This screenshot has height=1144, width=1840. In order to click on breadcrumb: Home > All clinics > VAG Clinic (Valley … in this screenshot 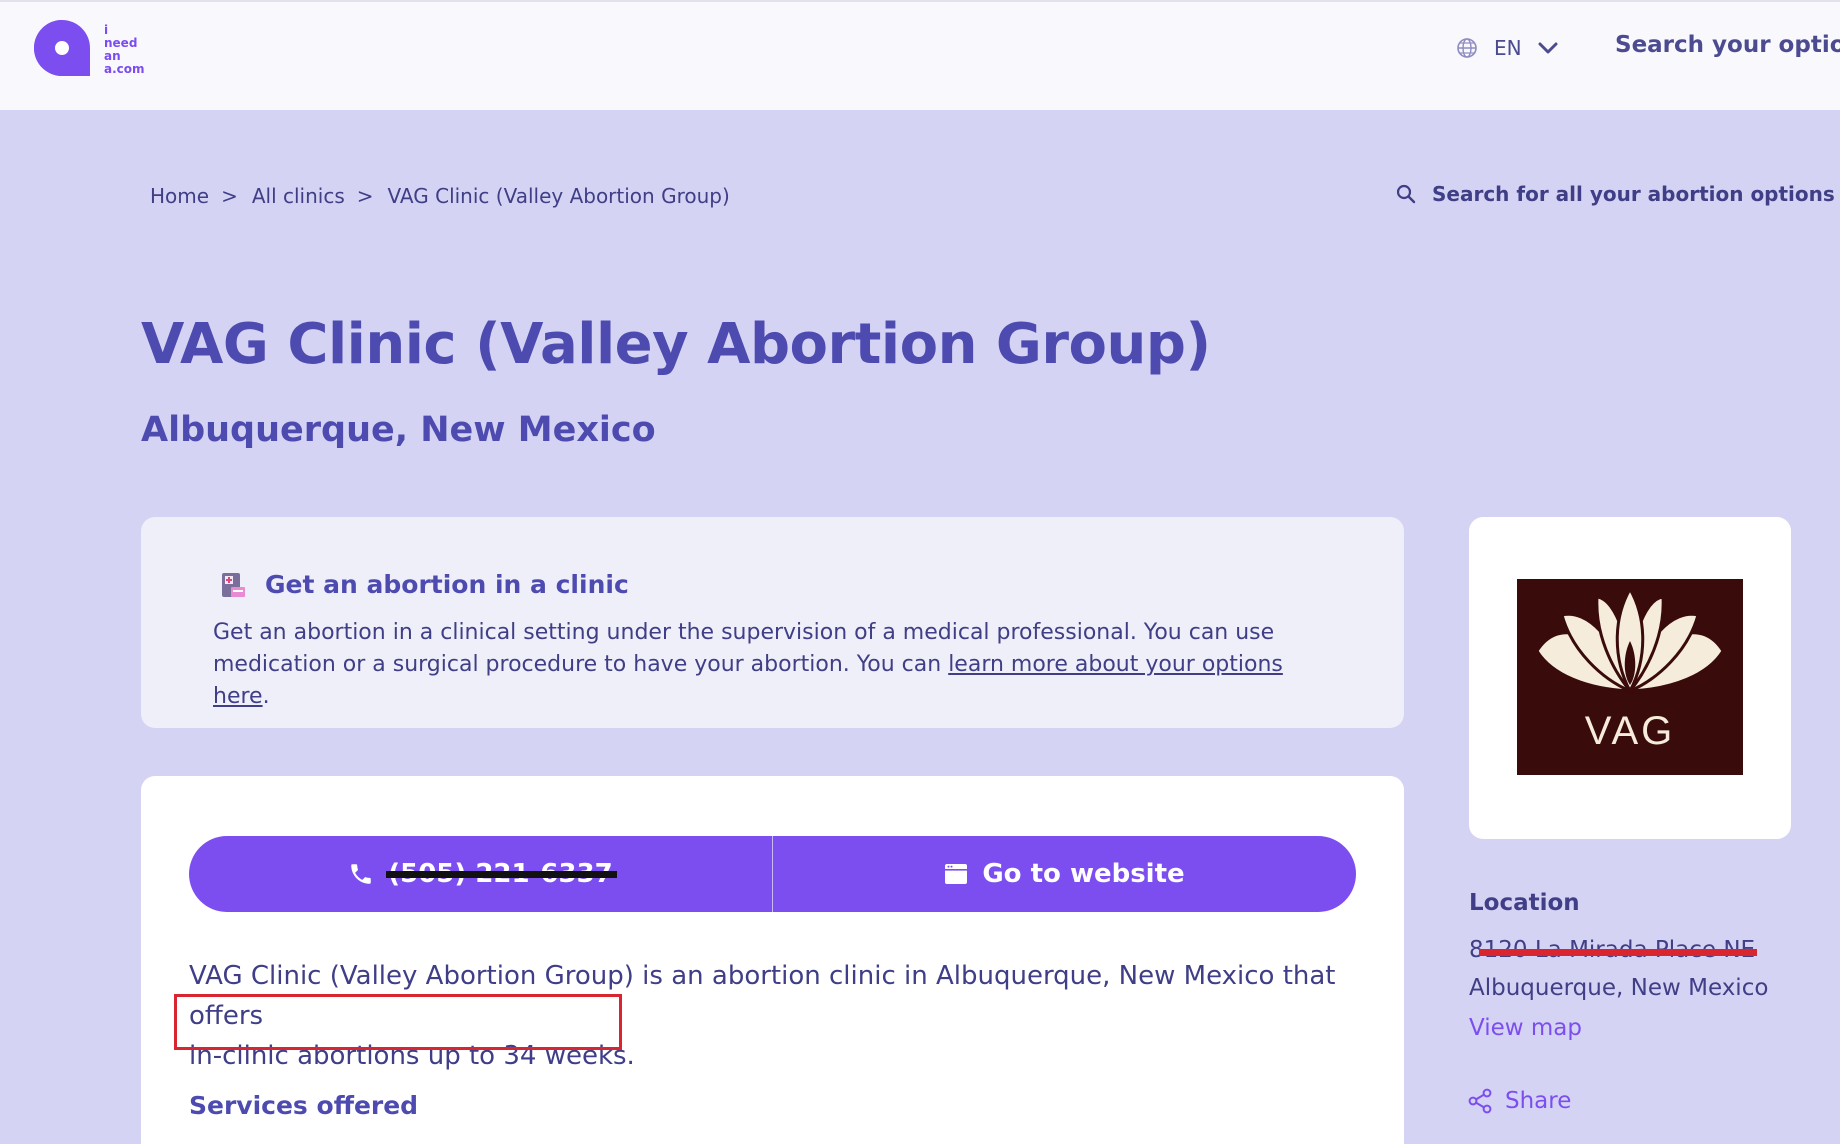, I will do `click(440, 196)`.